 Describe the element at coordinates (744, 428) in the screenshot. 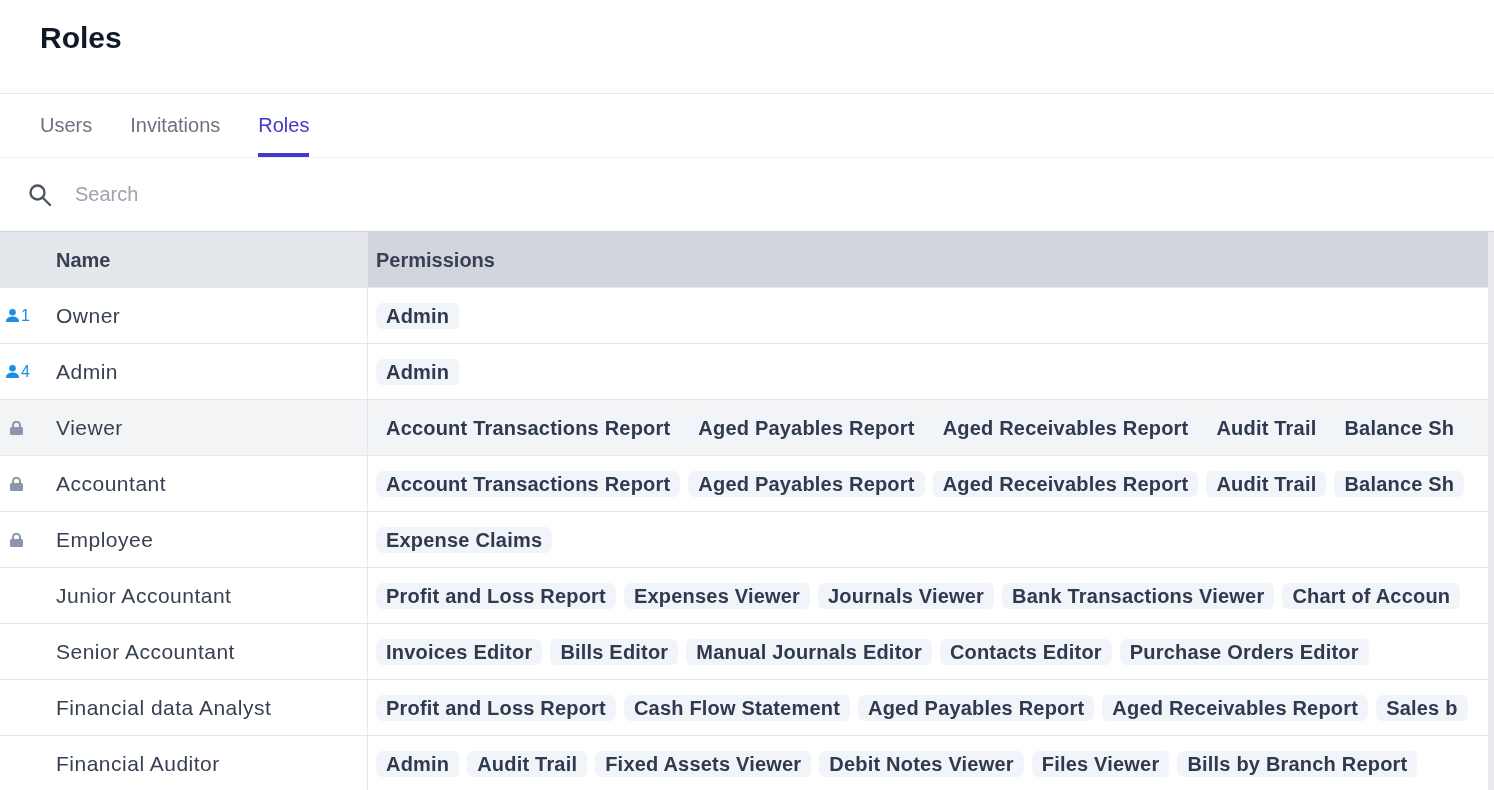

I see `table-row: Viewer Account Transactions Report Aged Payables Report Aged Receivables Report Audit Trail Balance Sh` at that location.